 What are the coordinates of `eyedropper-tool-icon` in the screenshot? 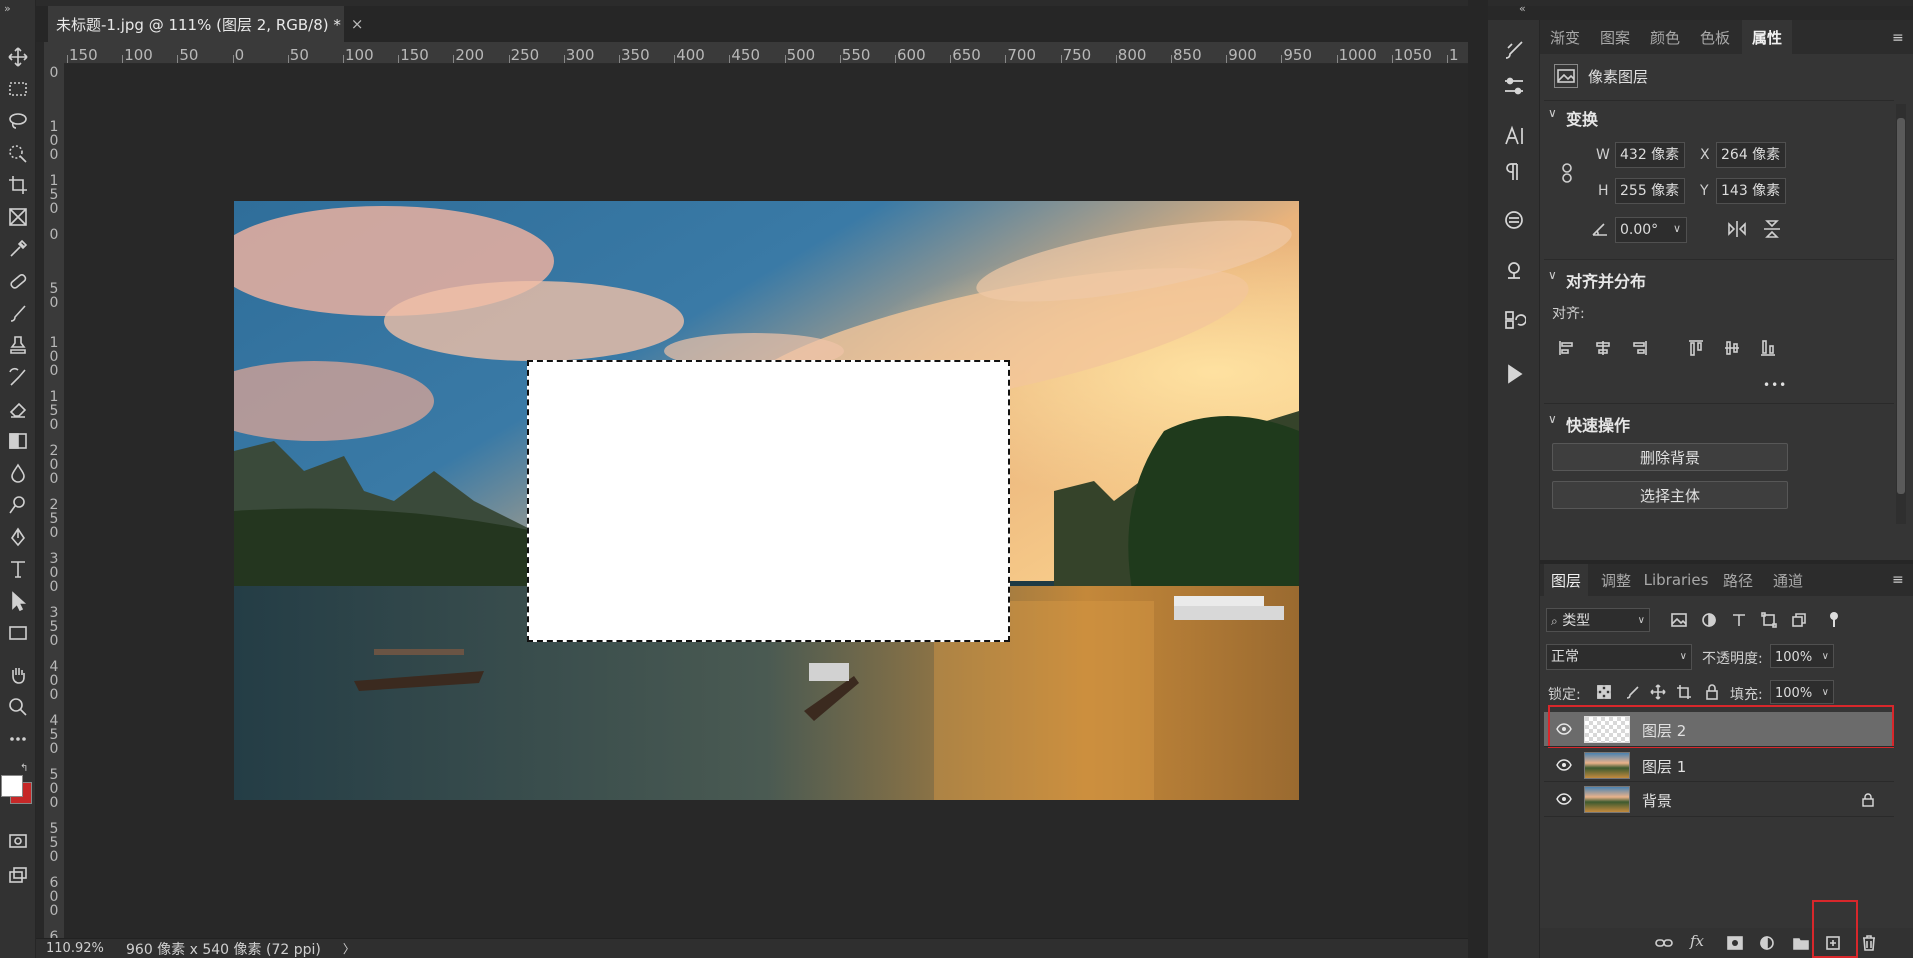 It's located at (18, 249).